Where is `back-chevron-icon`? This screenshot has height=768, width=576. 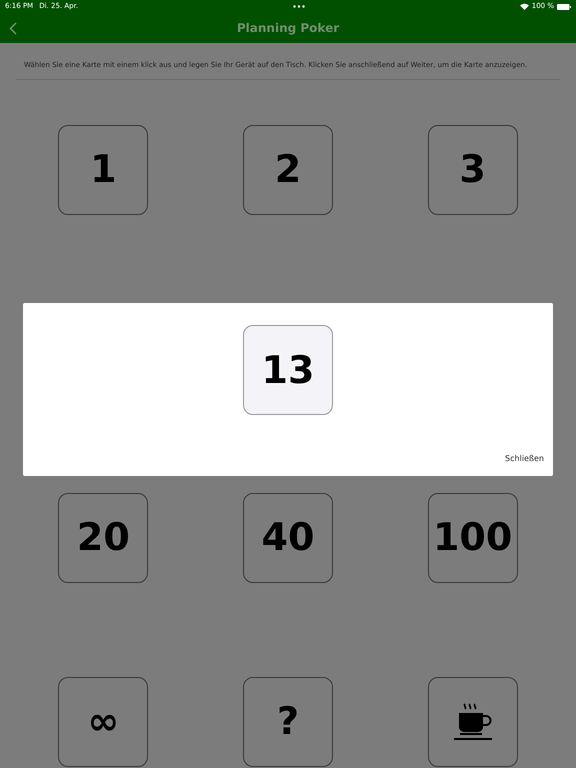 back-chevron-icon is located at coordinates (13, 28).